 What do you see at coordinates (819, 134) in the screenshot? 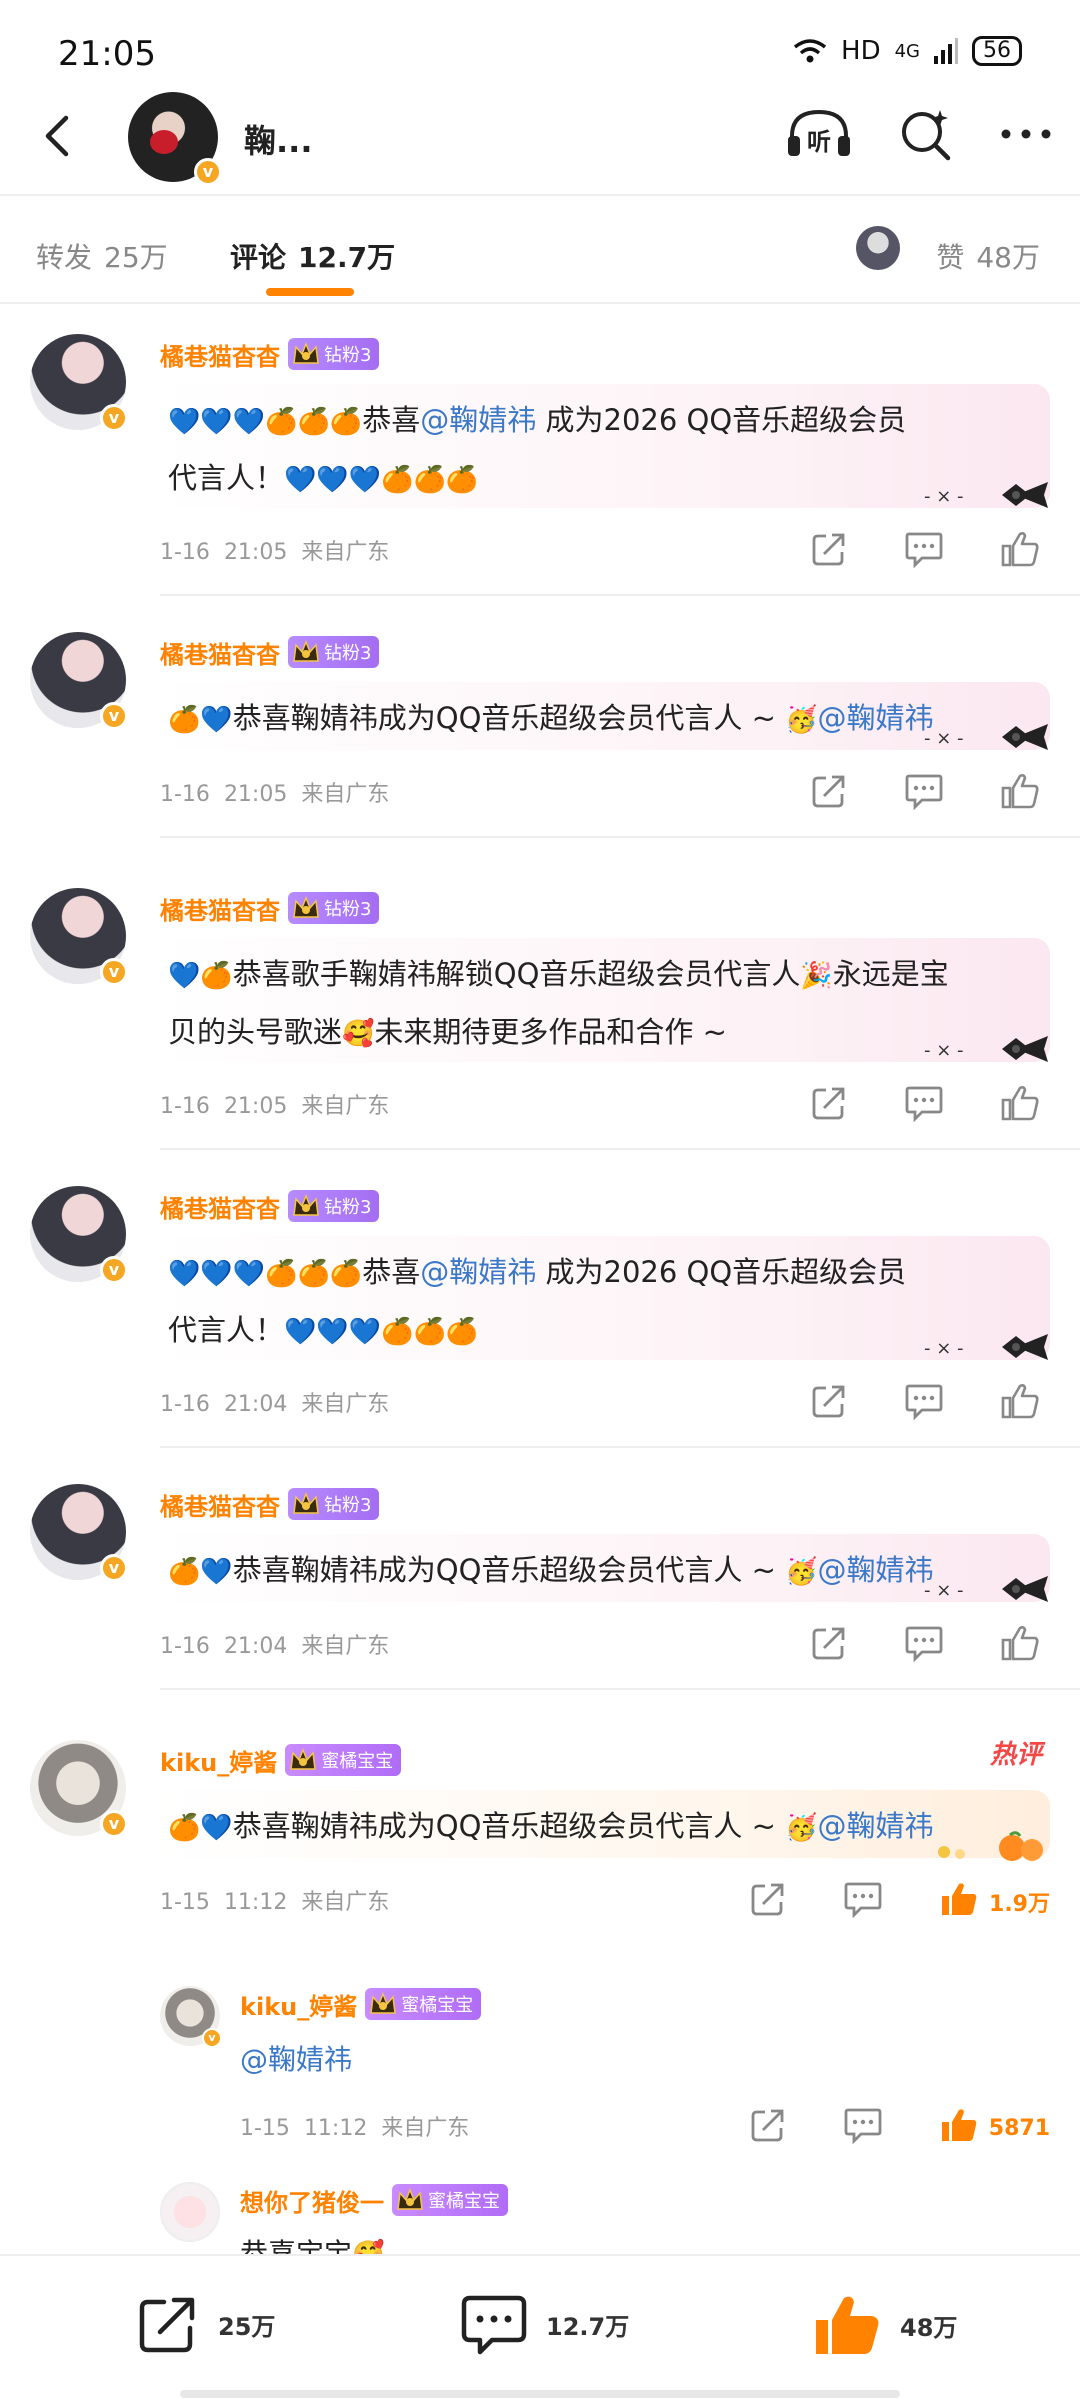
I see `listen-icon: 听` at bounding box center [819, 134].